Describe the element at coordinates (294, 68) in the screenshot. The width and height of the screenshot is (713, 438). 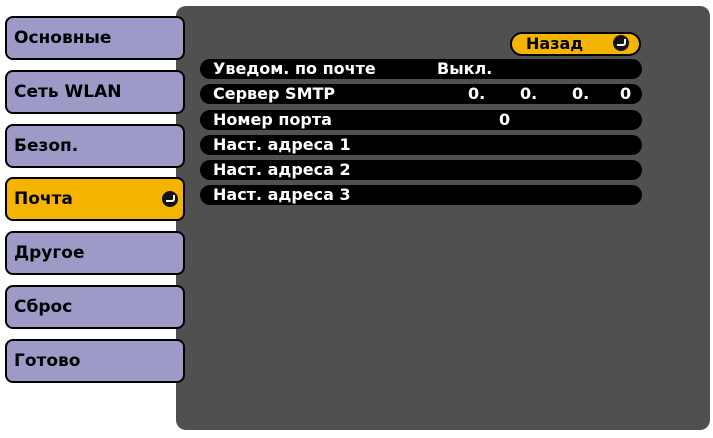
I see `row-label: Уведом. по почте` at that location.